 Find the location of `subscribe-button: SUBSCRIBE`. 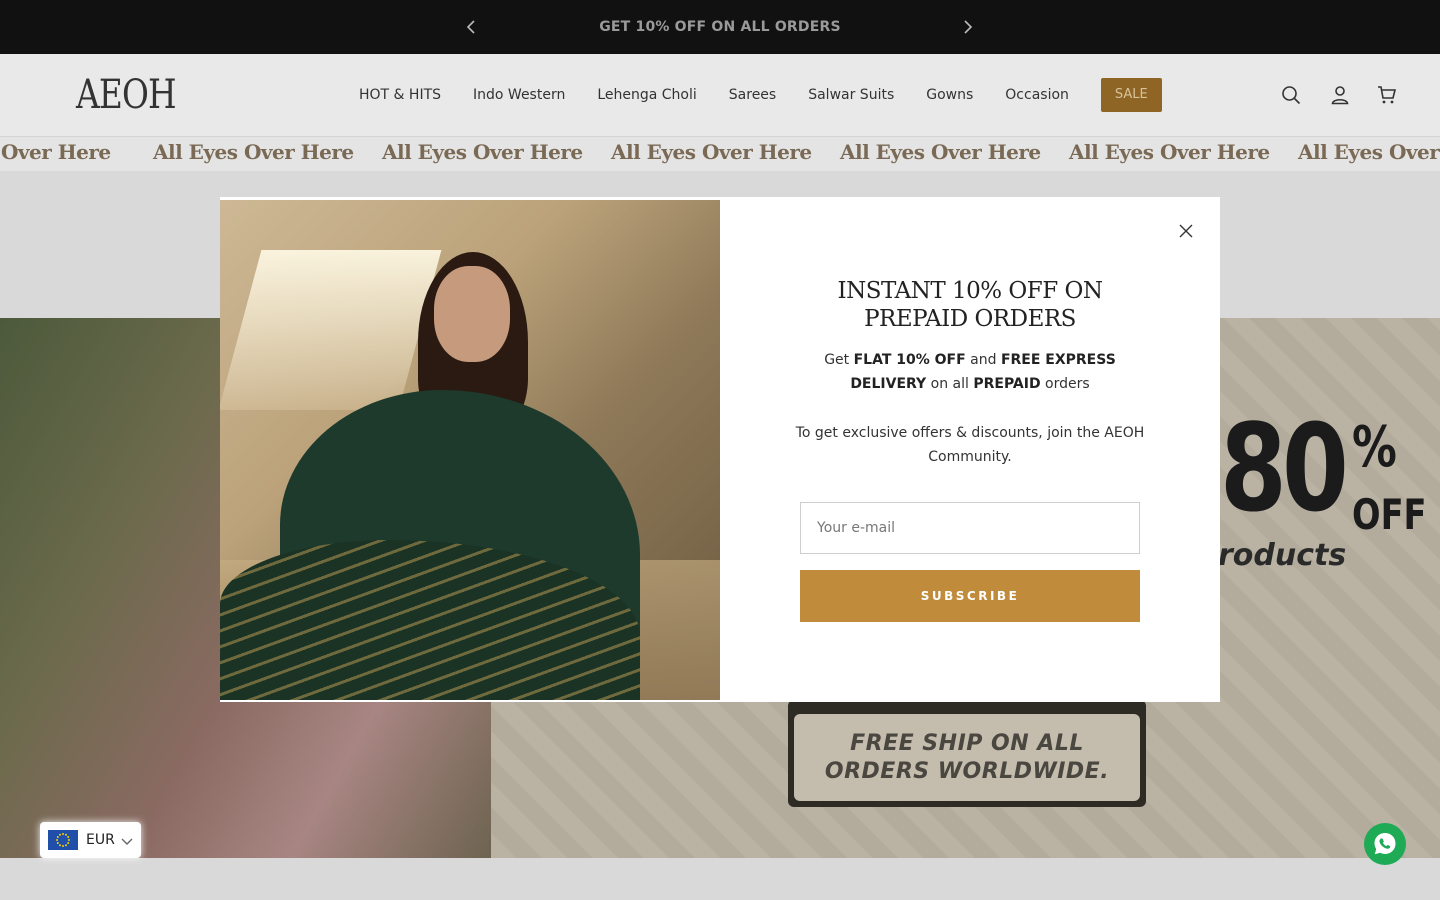

subscribe-button: SUBSCRIBE is located at coordinates (970, 596).